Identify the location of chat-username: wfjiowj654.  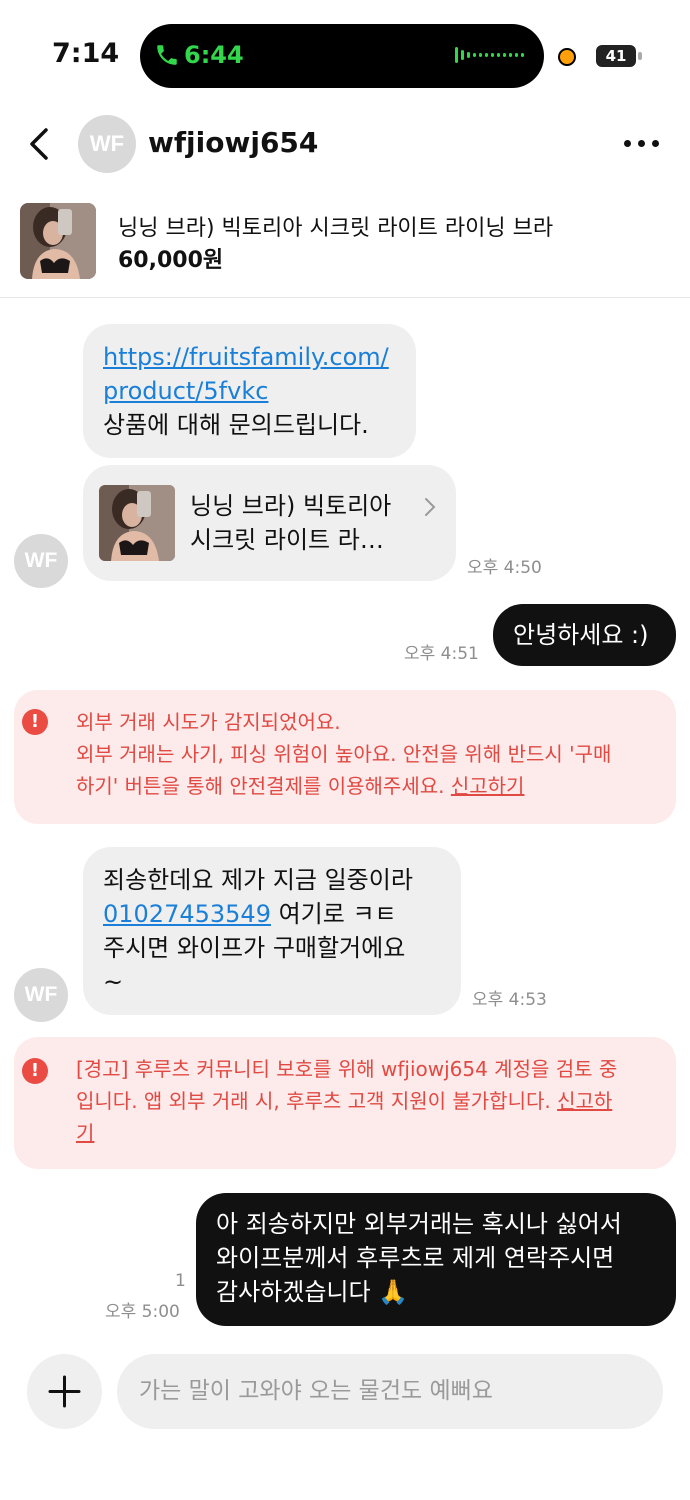
(233, 142).